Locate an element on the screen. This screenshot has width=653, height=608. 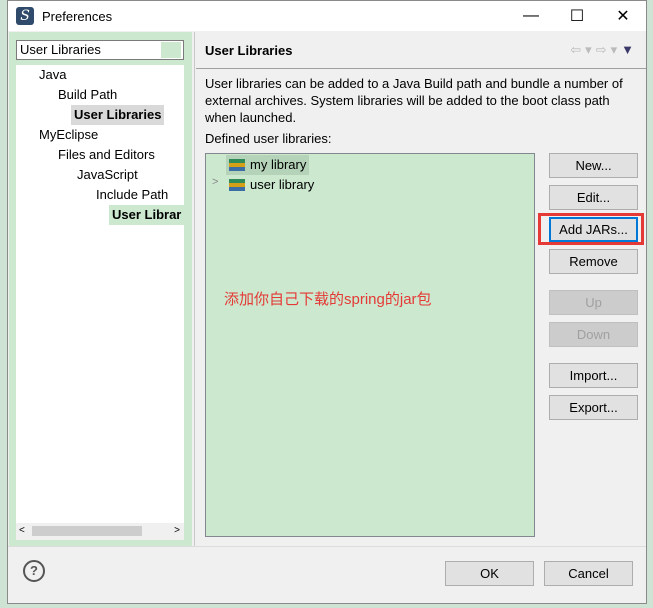
tree-item-build-path: Build Path is located at coordinates (87, 95).